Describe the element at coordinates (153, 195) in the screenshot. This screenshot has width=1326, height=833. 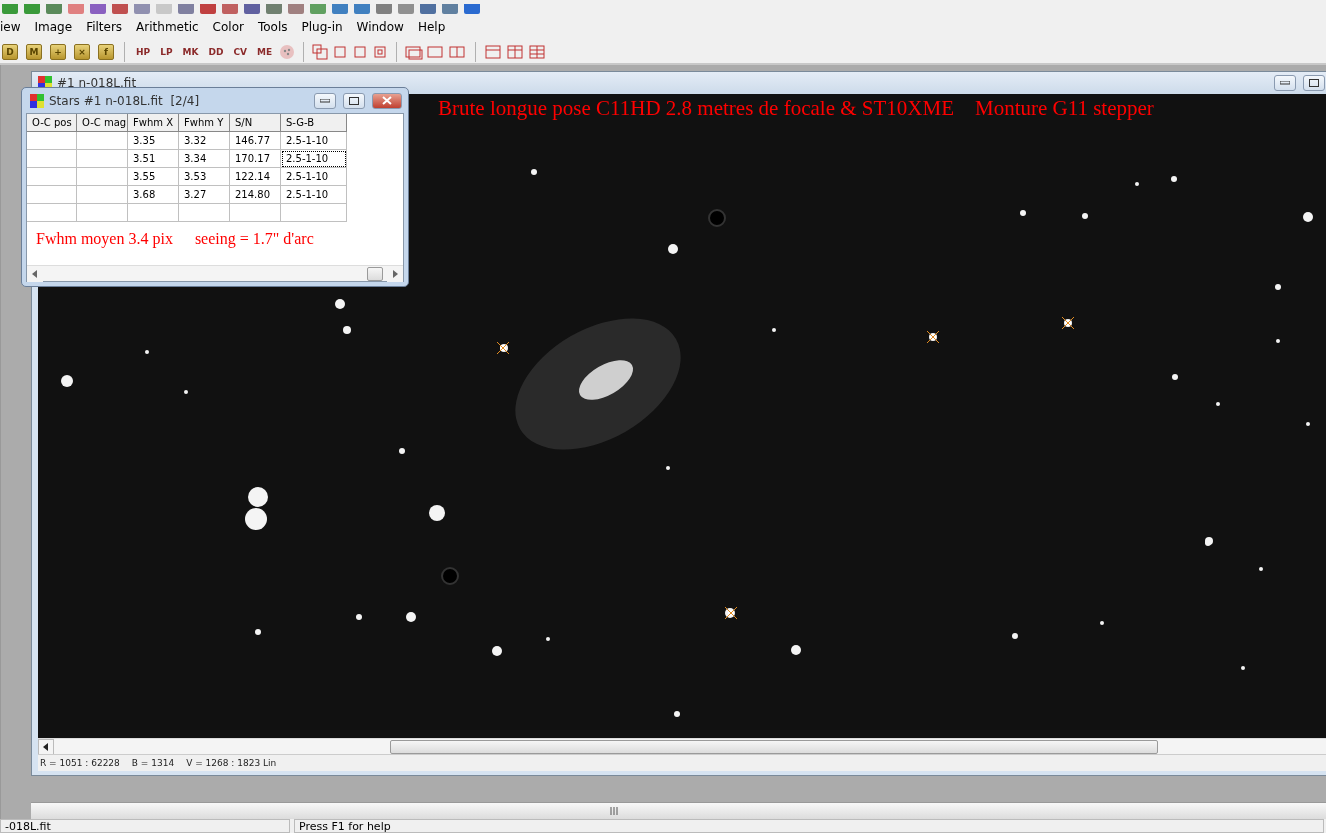
I see `table-cell: 3.68` at that location.